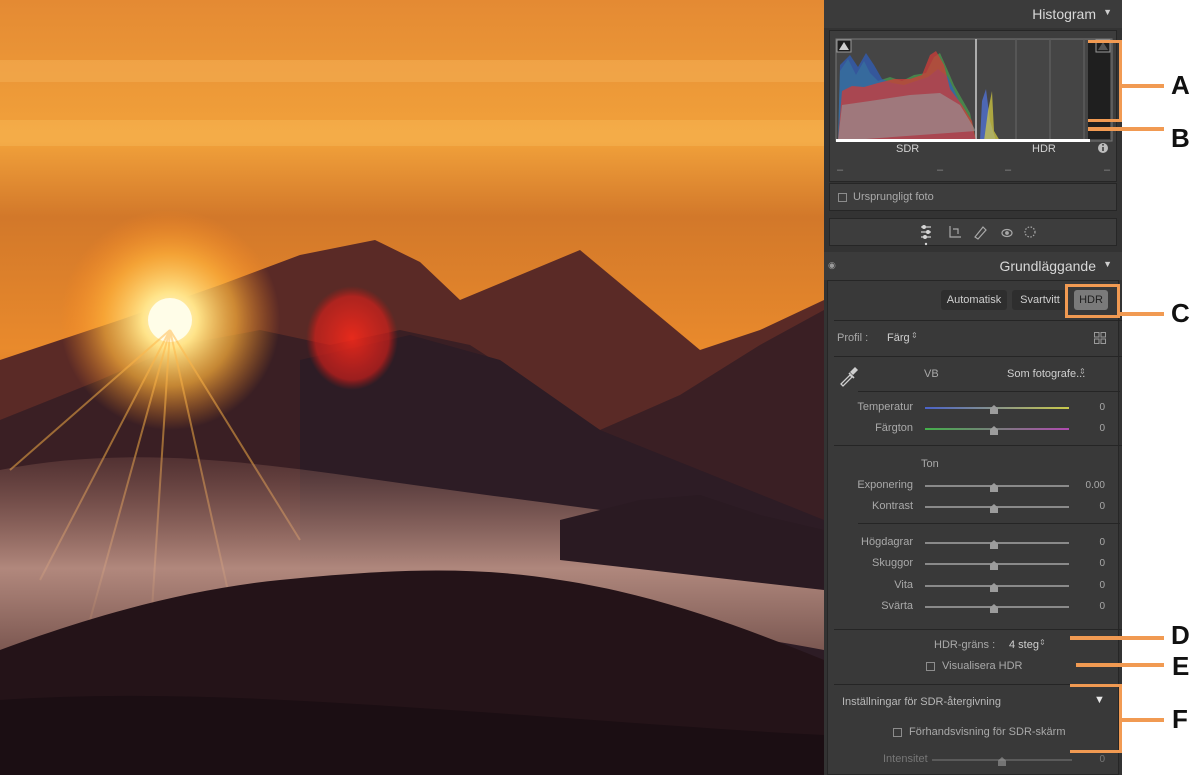  What do you see at coordinates (930, 666) in the screenshot?
I see `visualize-hdr-checkbox` at bounding box center [930, 666].